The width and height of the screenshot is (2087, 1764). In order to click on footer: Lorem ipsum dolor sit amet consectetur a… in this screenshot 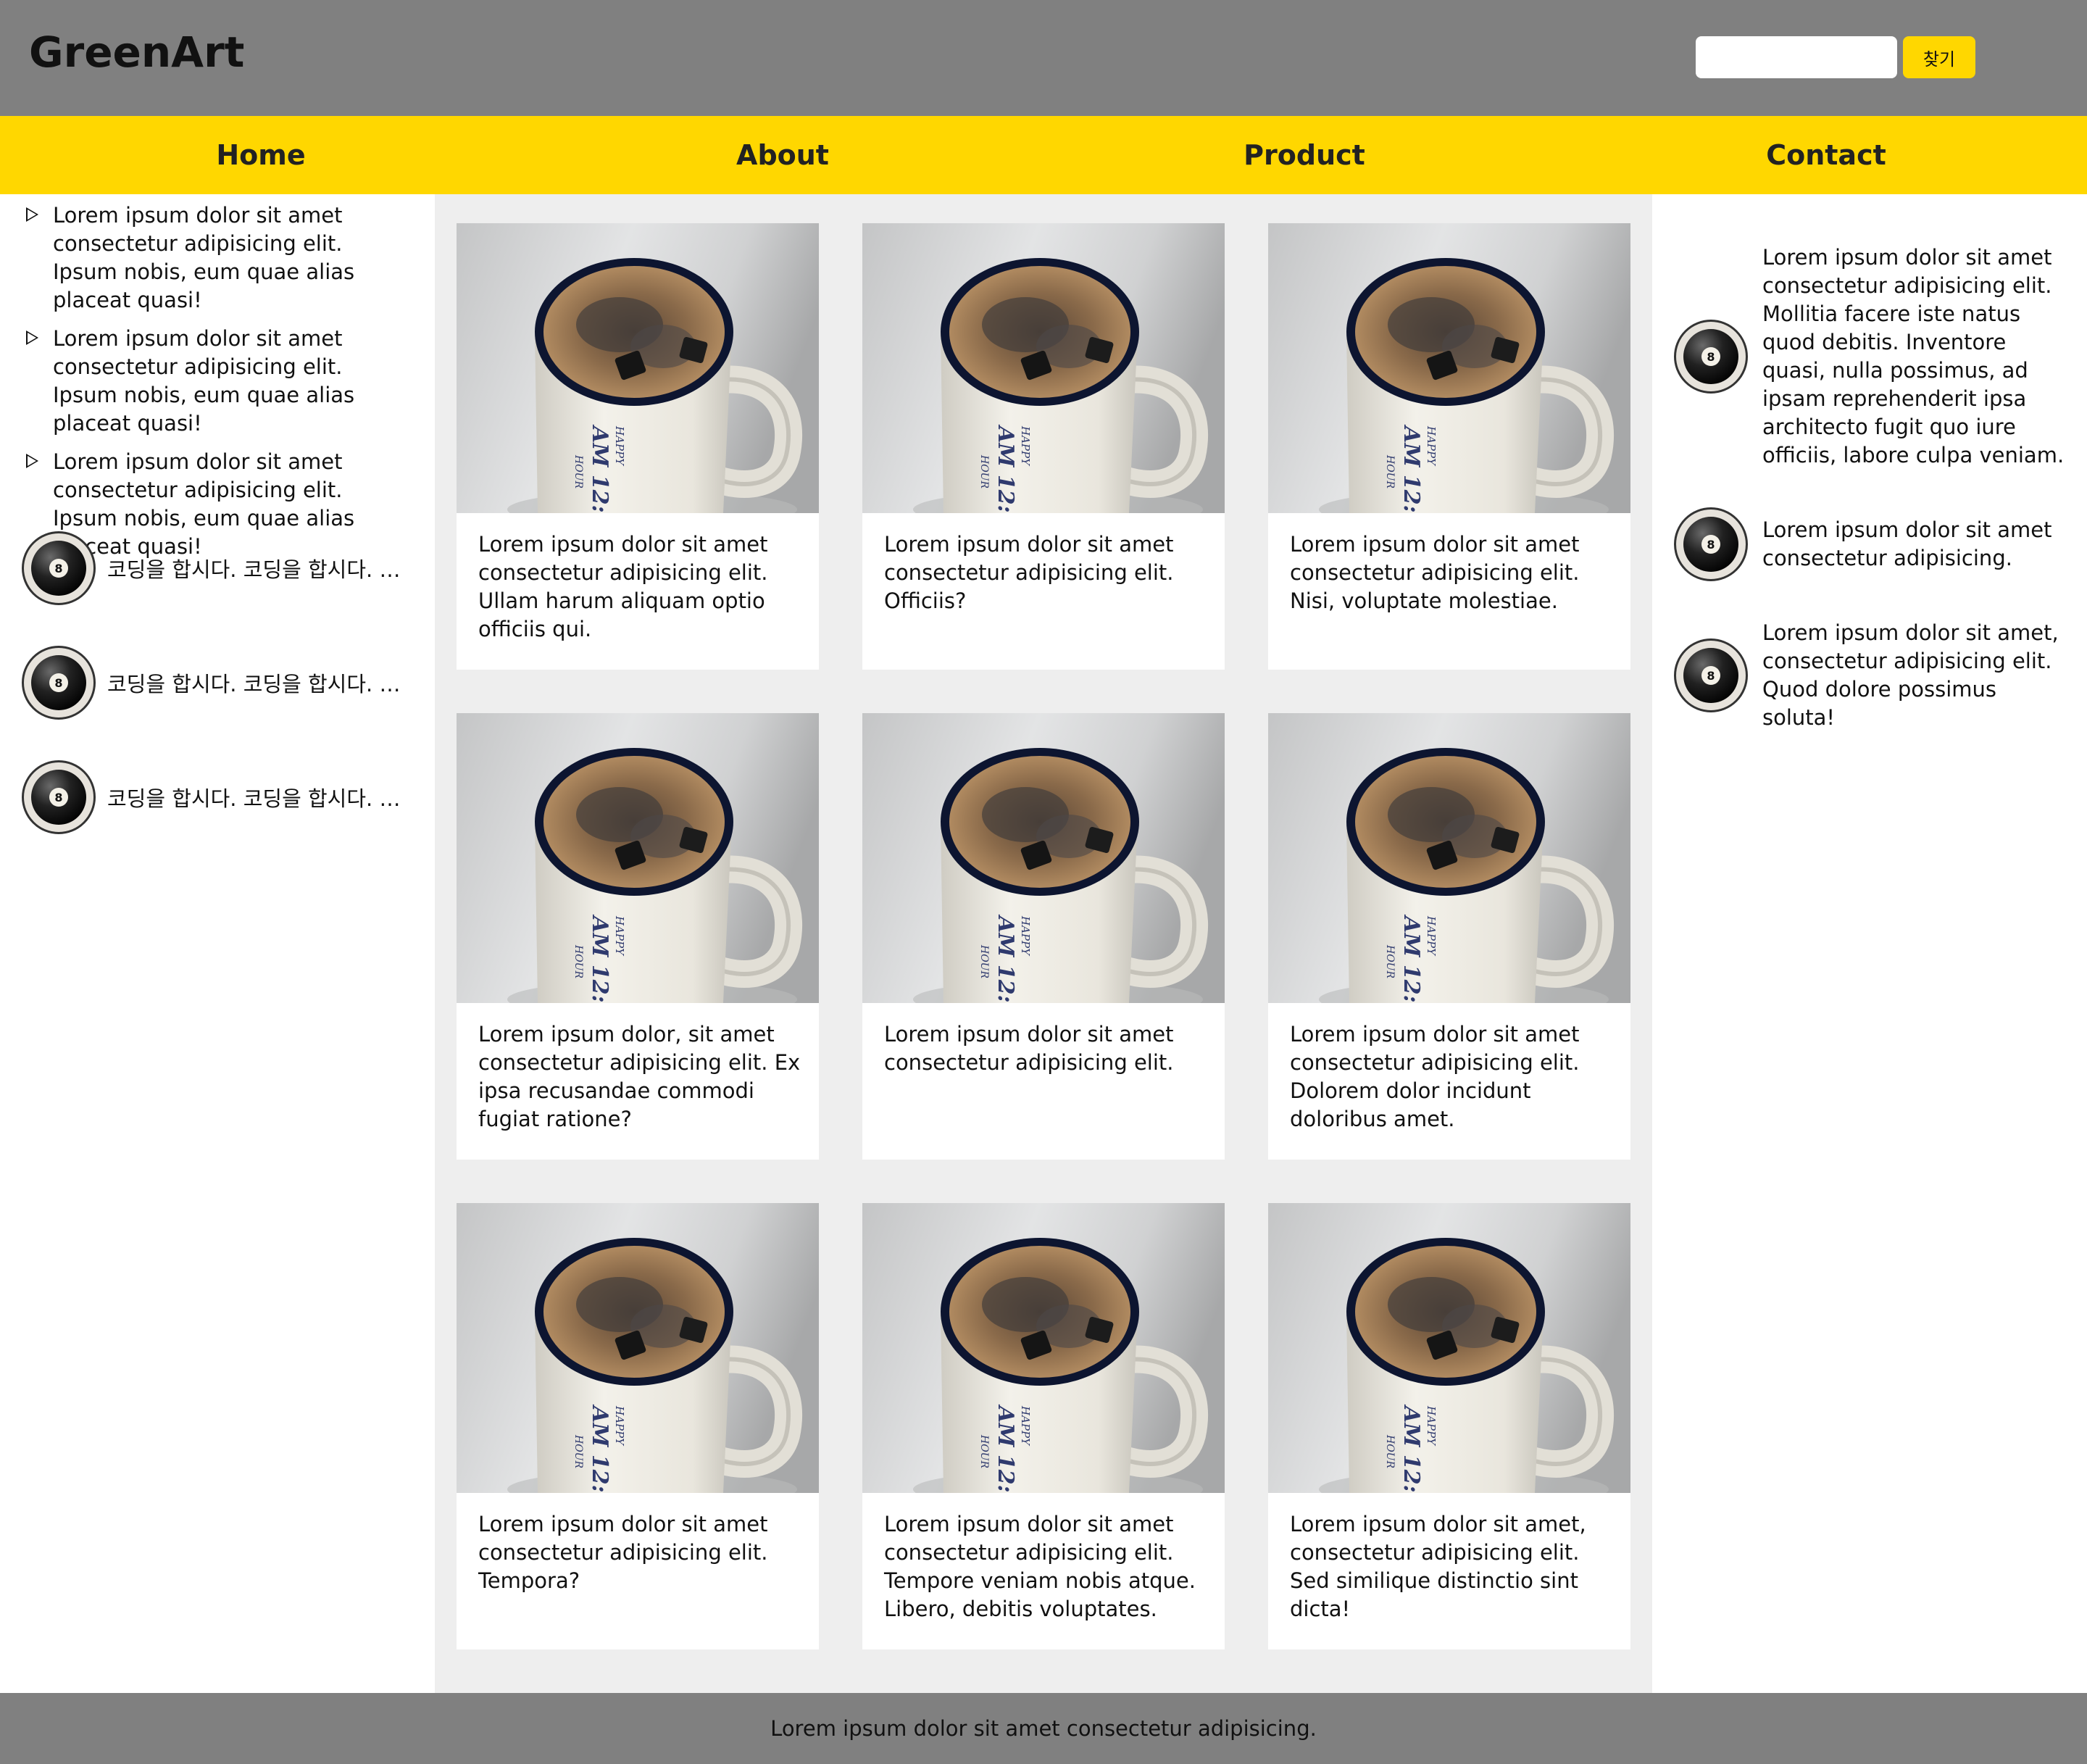, I will do `click(1043, 1728)`.